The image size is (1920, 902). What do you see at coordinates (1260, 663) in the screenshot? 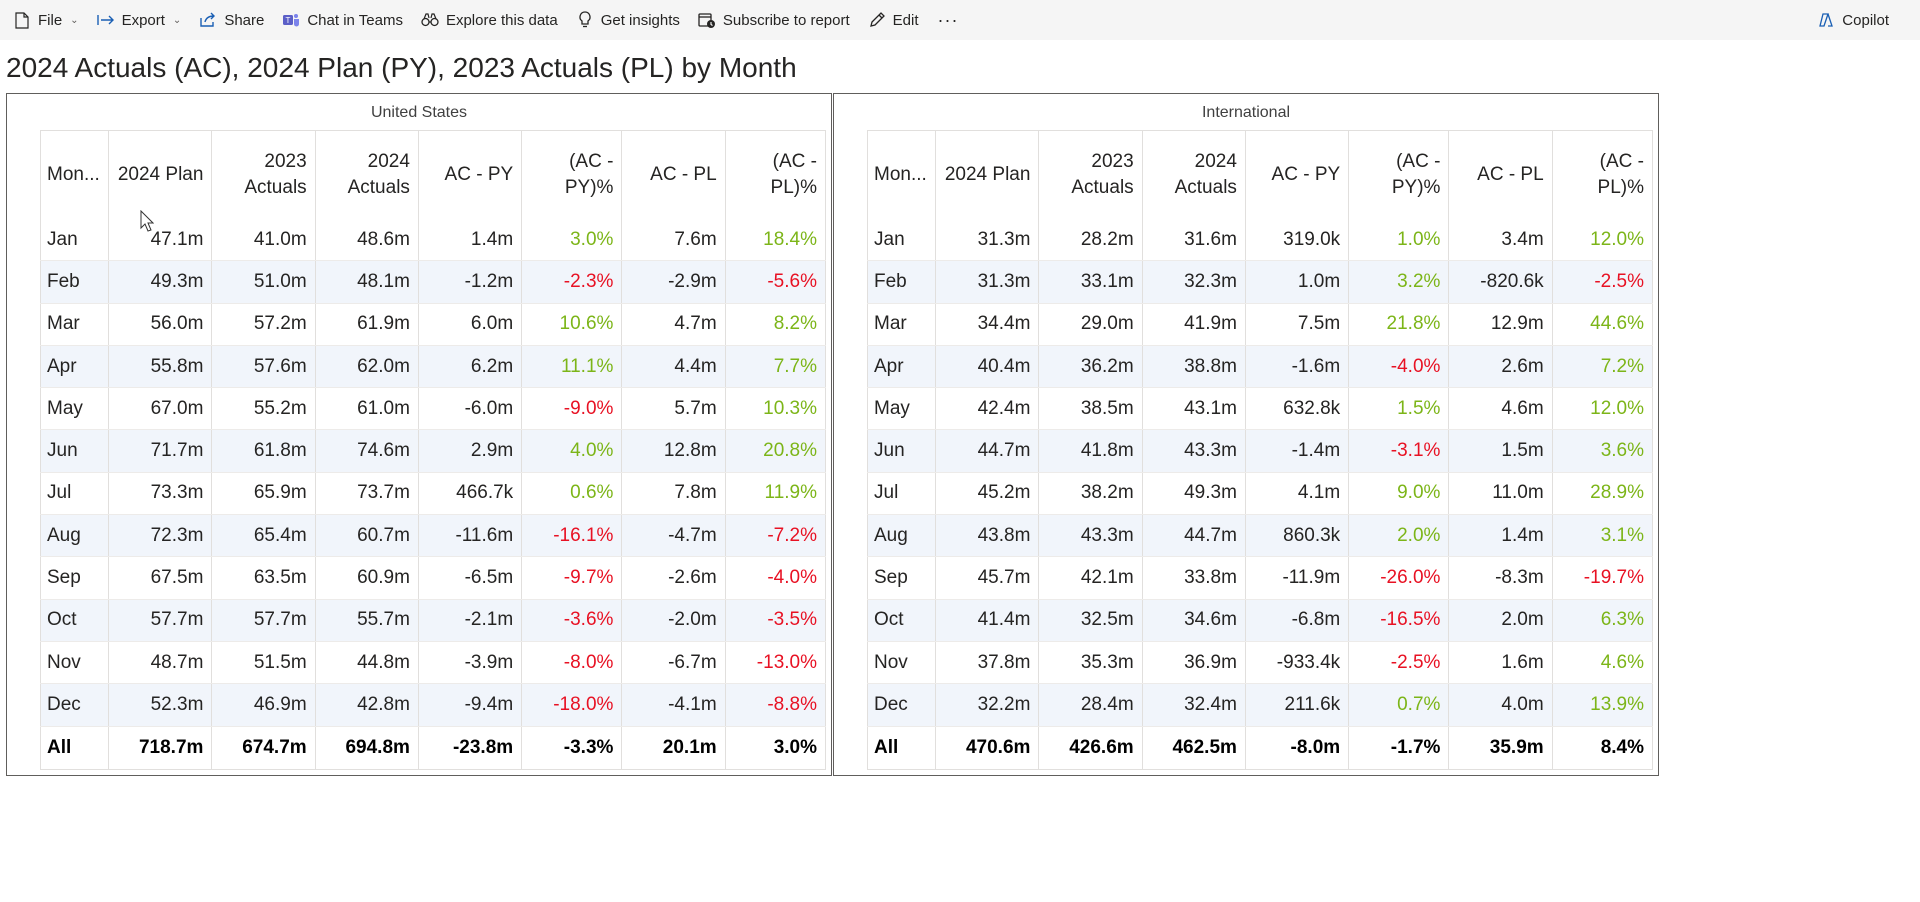
I see `table-row: Nov 37.8m 35.3m 36.9m -933.4k -2.5% 1.6m 4.6%` at bounding box center [1260, 663].